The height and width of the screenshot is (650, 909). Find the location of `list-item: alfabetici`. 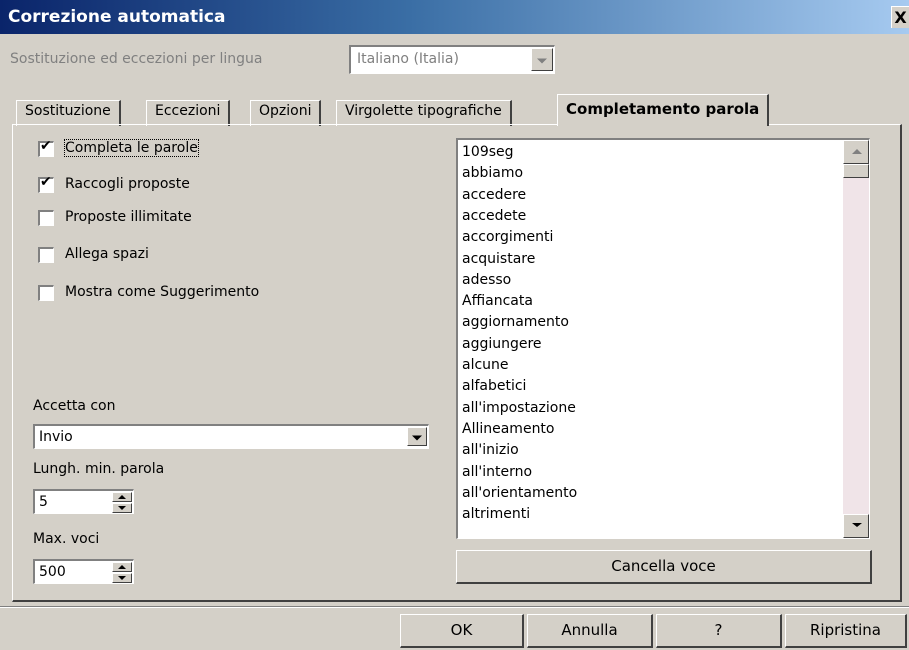

list-item: alfabetici is located at coordinates (494, 386).